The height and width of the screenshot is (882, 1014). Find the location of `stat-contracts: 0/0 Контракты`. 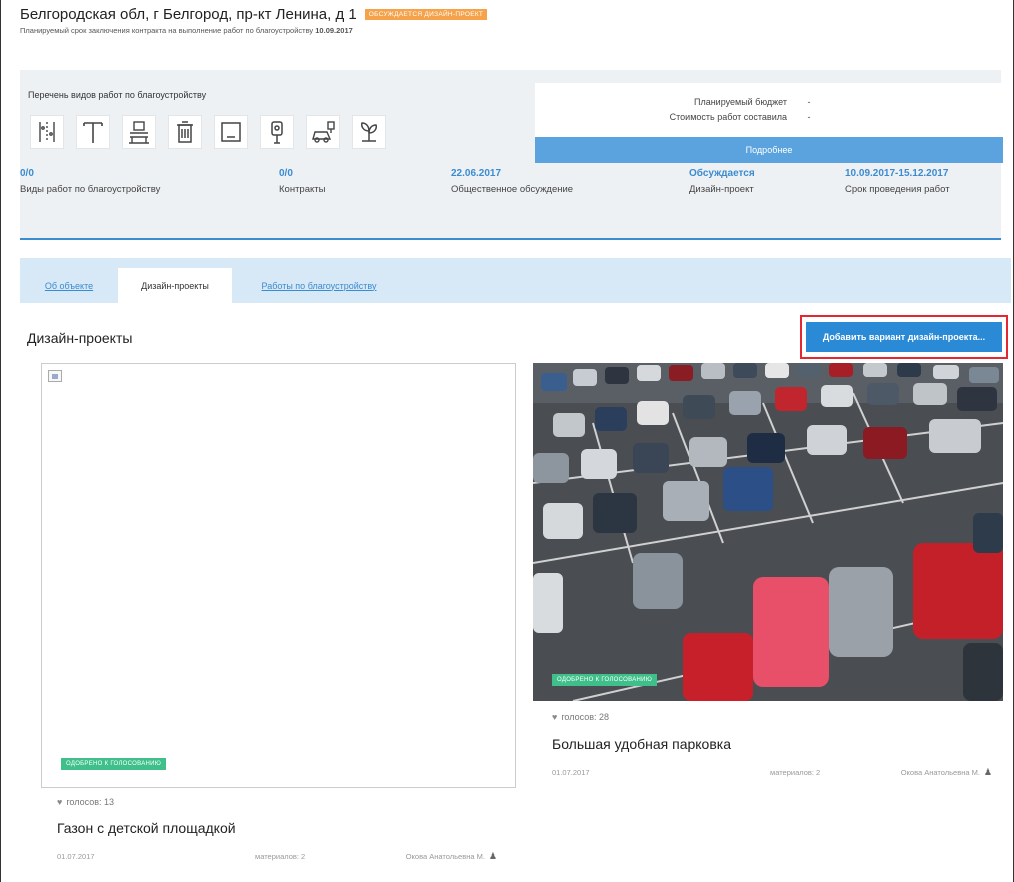

stat-contracts: 0/0 Контракты is located at coordinates (302, 181).